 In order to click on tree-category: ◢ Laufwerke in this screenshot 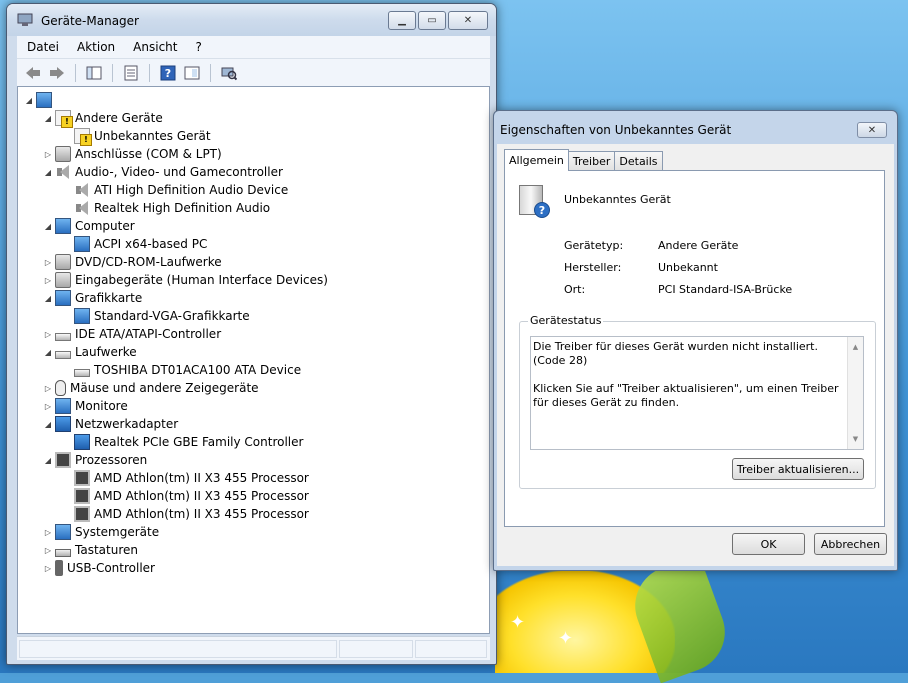, I will do `click(90, 352)`.